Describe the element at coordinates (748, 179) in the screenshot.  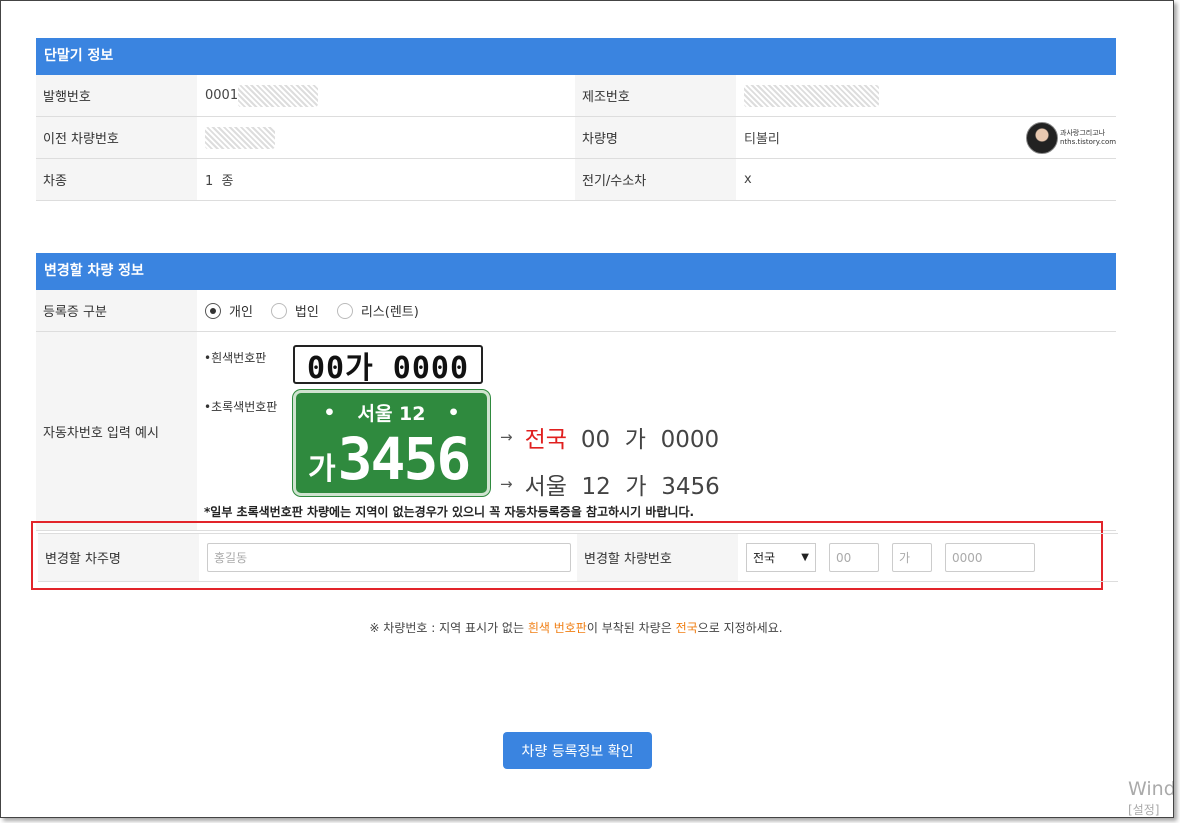
I see `ev-value: x` at that location.